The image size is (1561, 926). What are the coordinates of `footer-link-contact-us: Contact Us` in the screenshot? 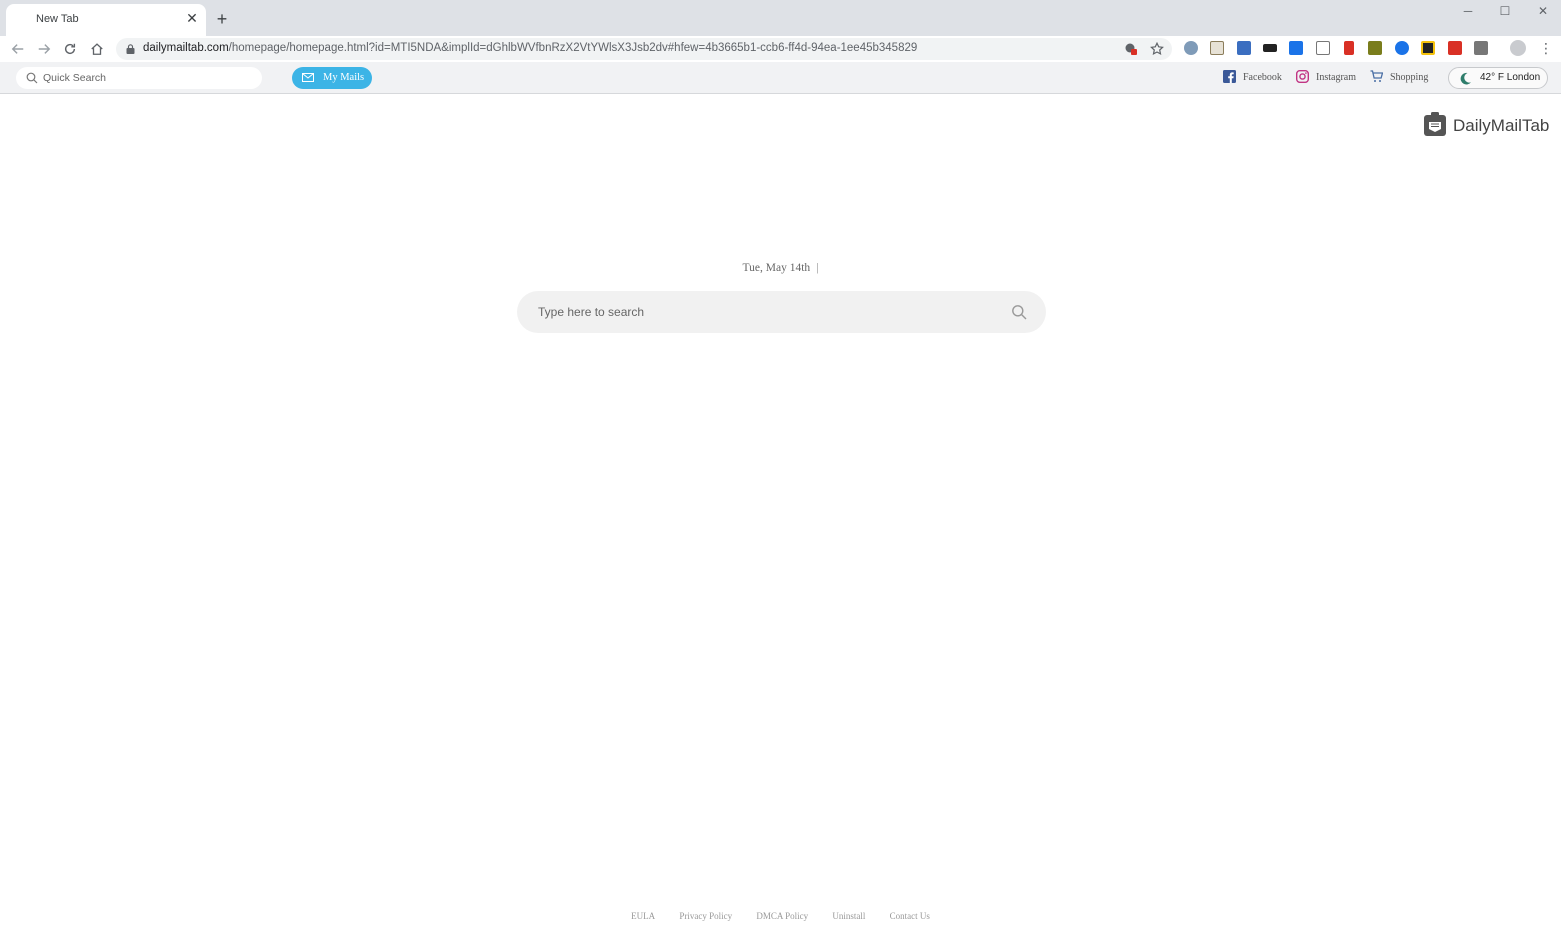 It's located at (910, 916).